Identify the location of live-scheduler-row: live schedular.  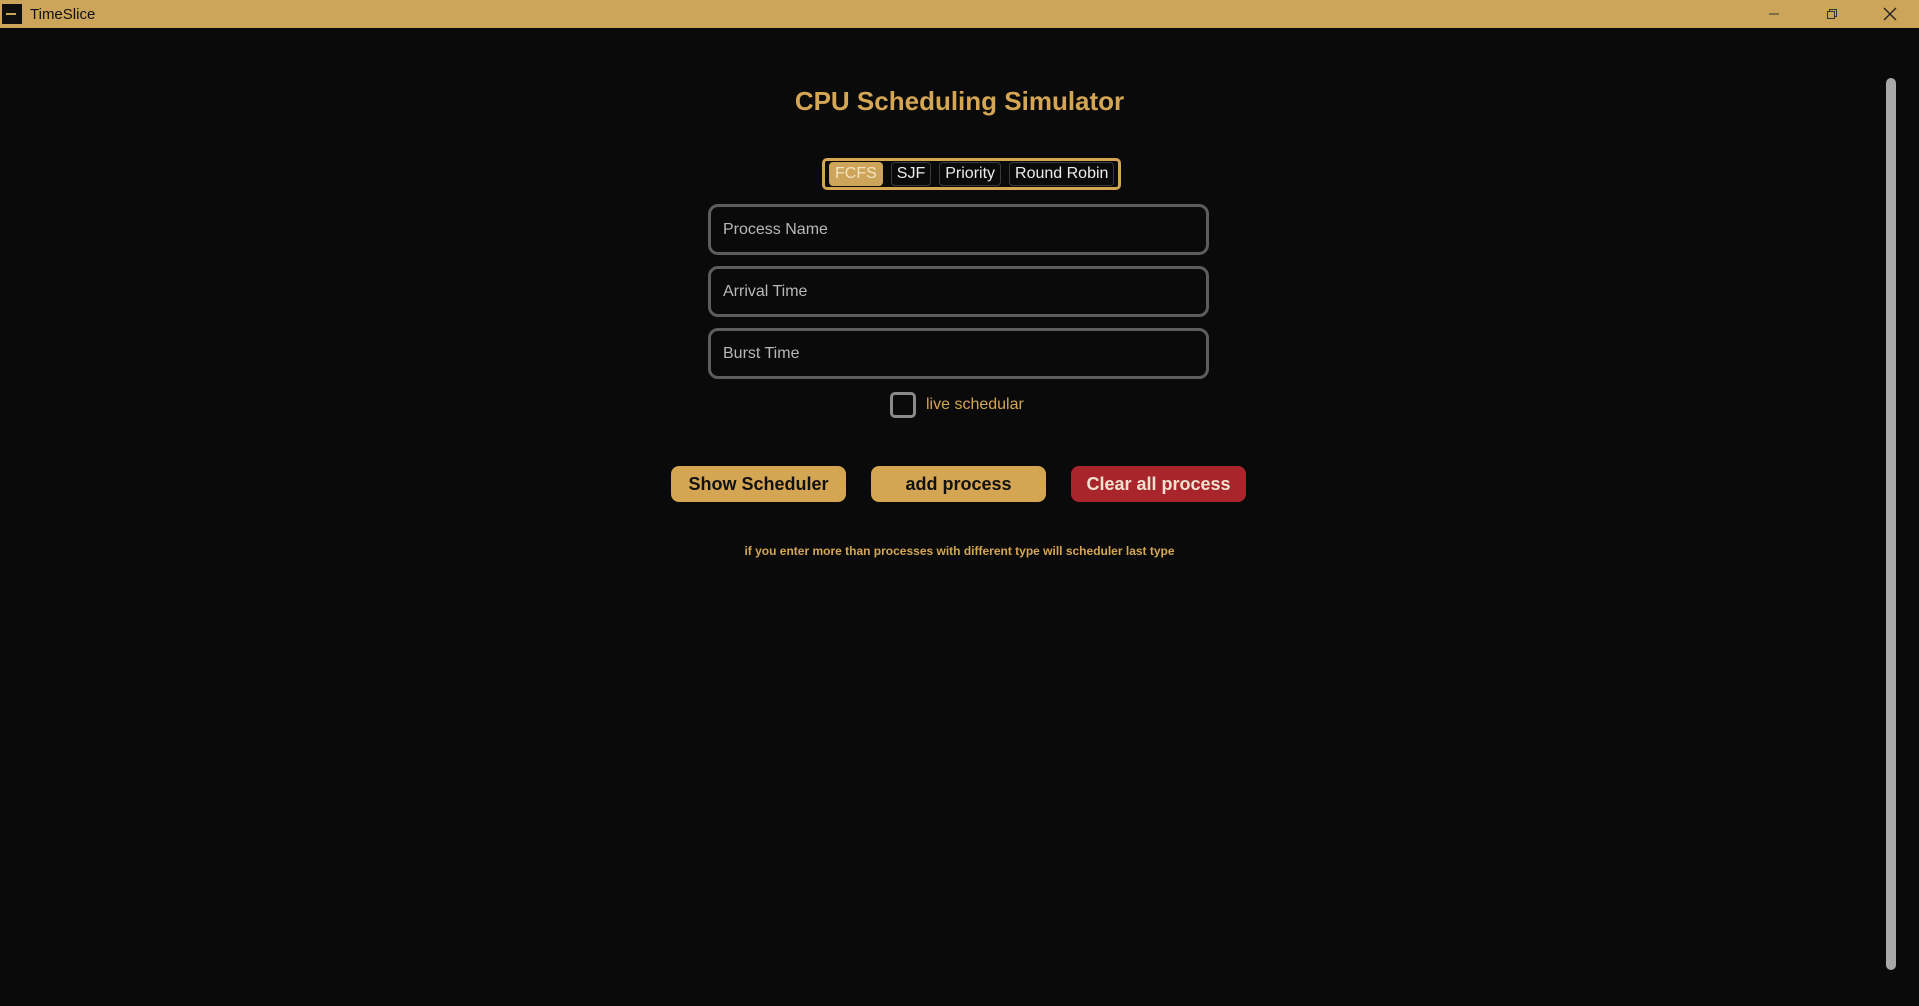
(957, 405).